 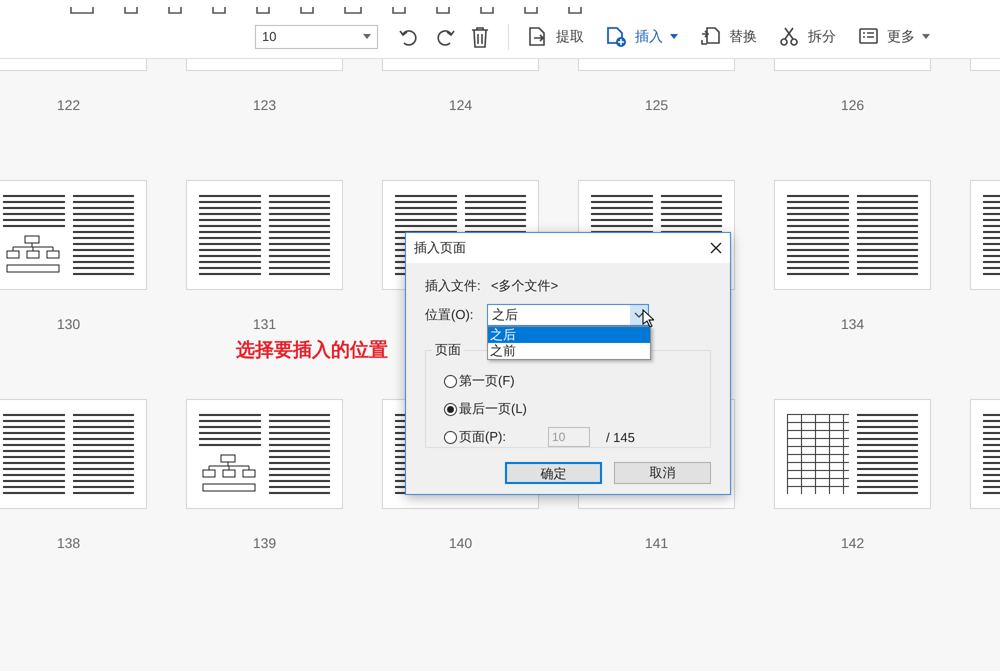 I want to click on page-number: 130, so click(x=68, y=324).